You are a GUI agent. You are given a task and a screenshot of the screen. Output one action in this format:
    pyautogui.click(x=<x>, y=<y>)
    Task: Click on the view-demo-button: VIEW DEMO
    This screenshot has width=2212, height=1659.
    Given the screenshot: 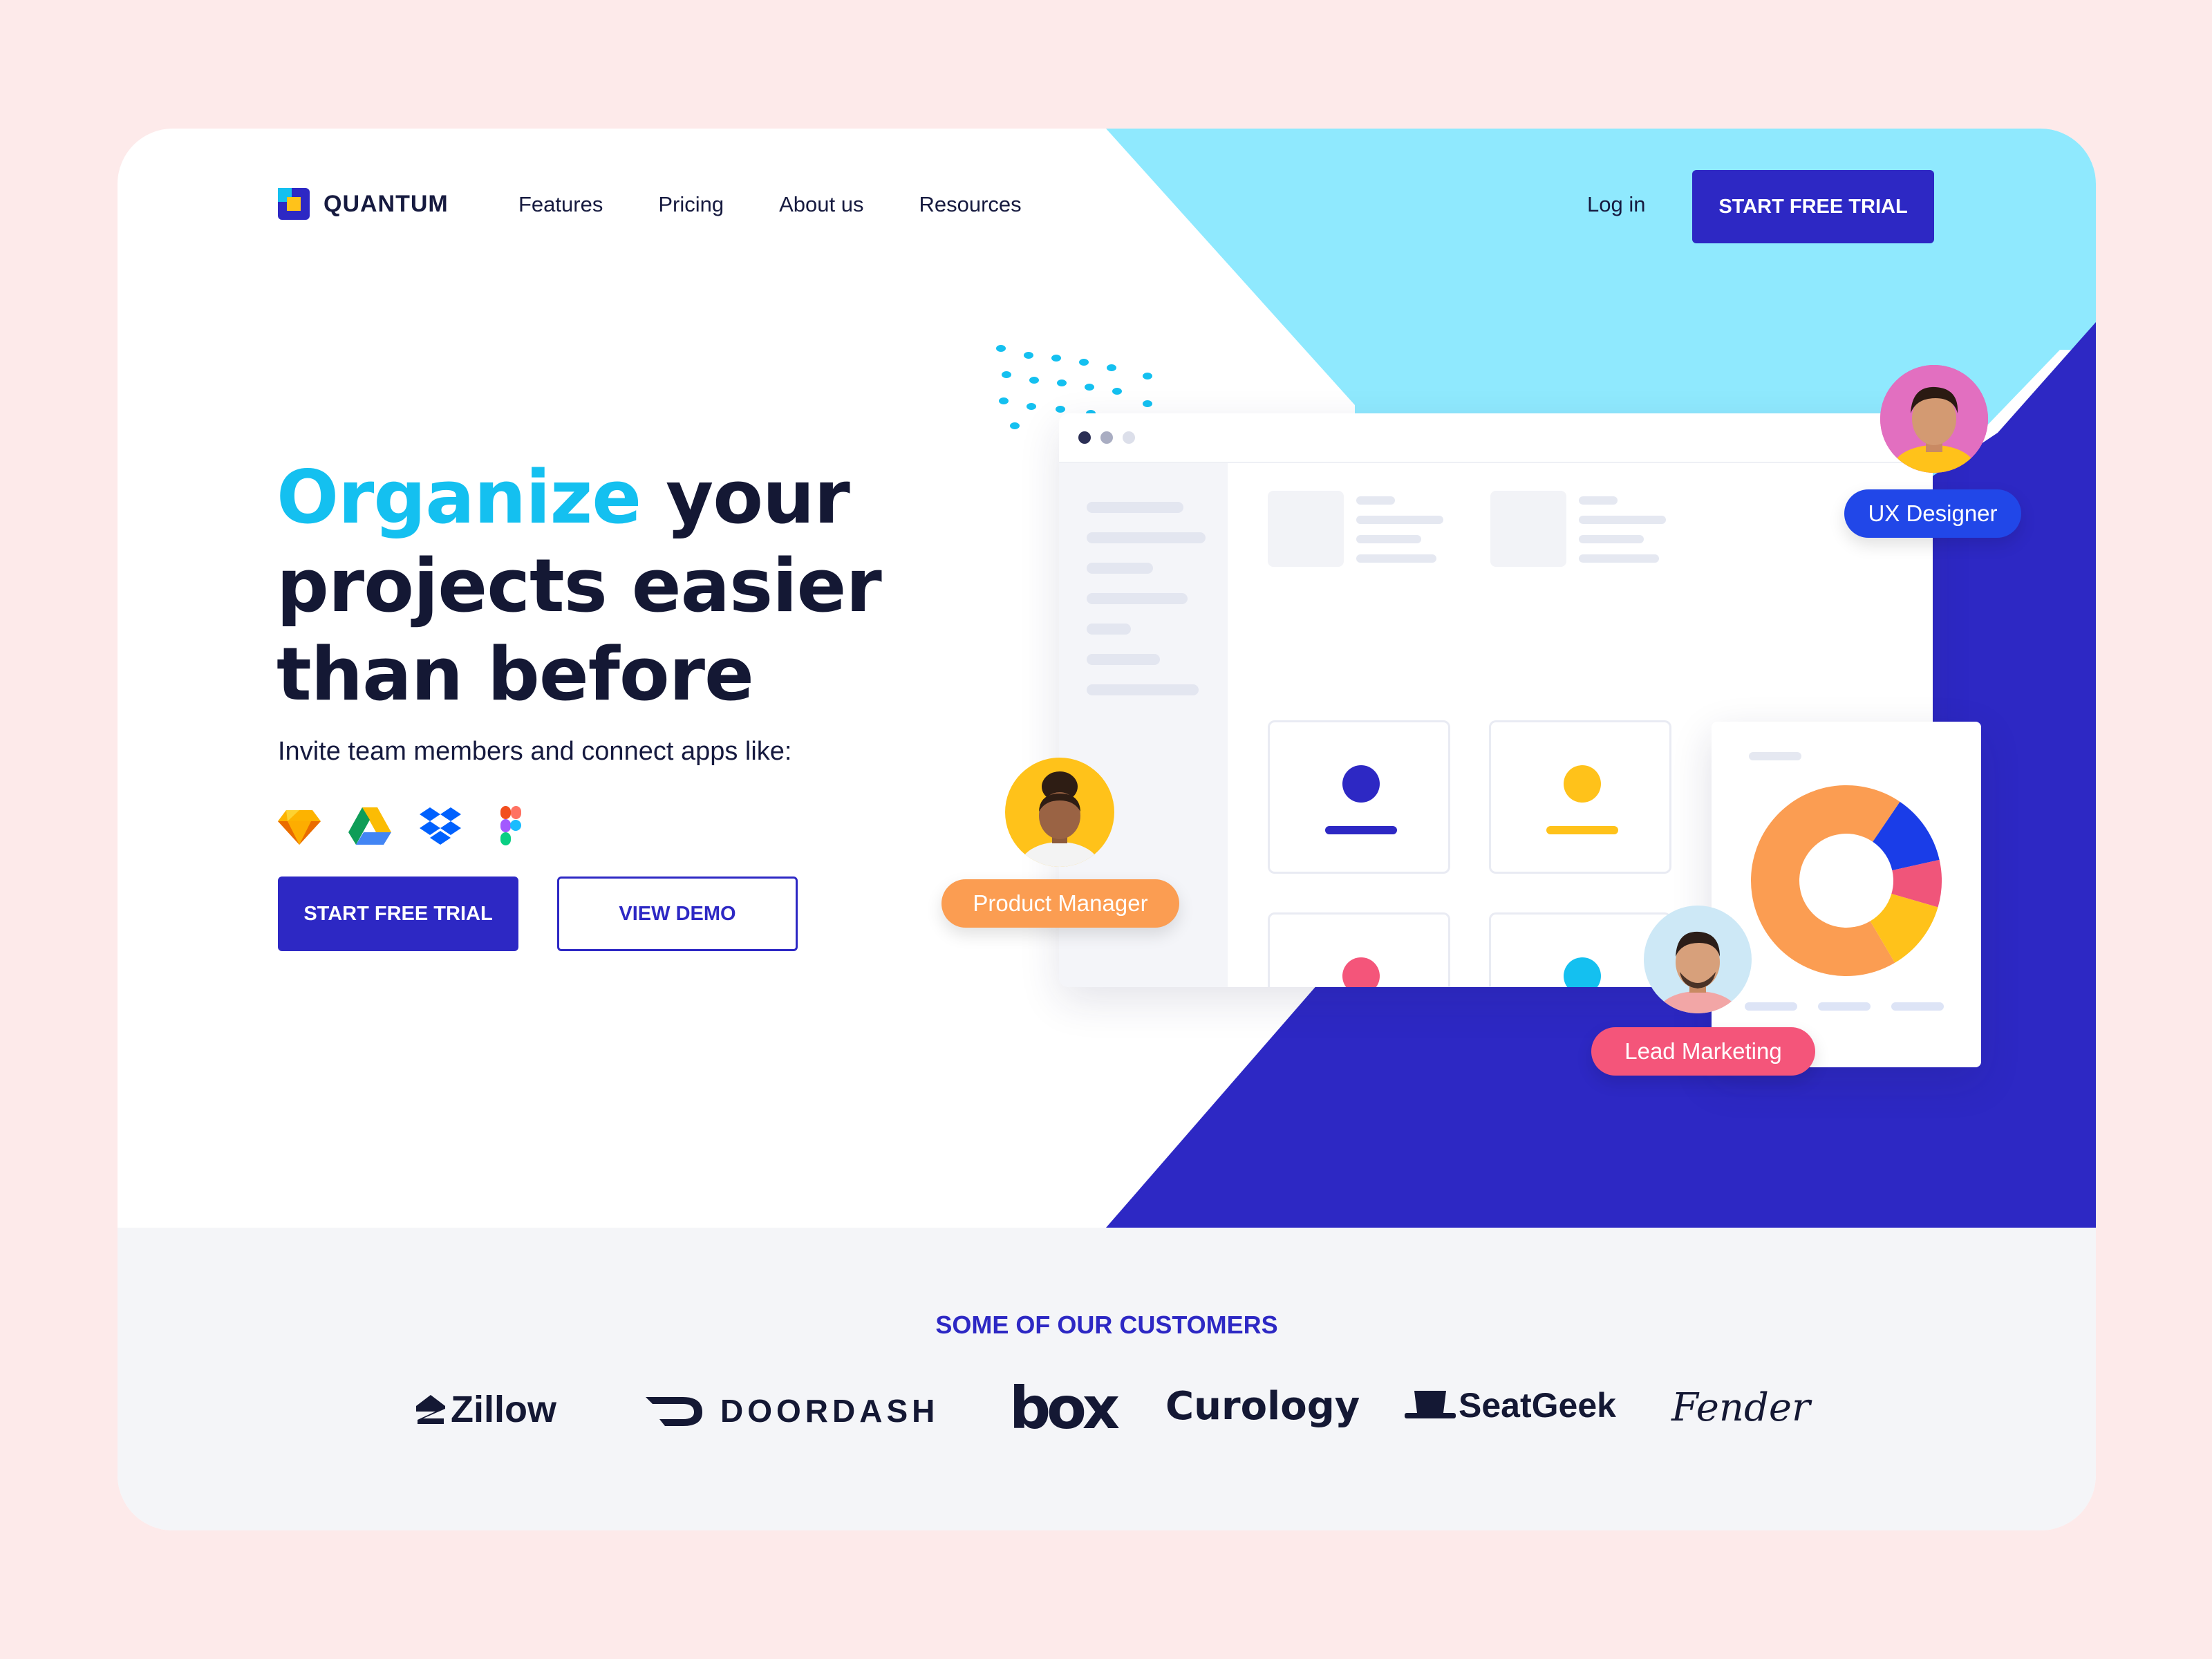 What is the action you would take?
    pyautogui.click(x=677, y=914)
    